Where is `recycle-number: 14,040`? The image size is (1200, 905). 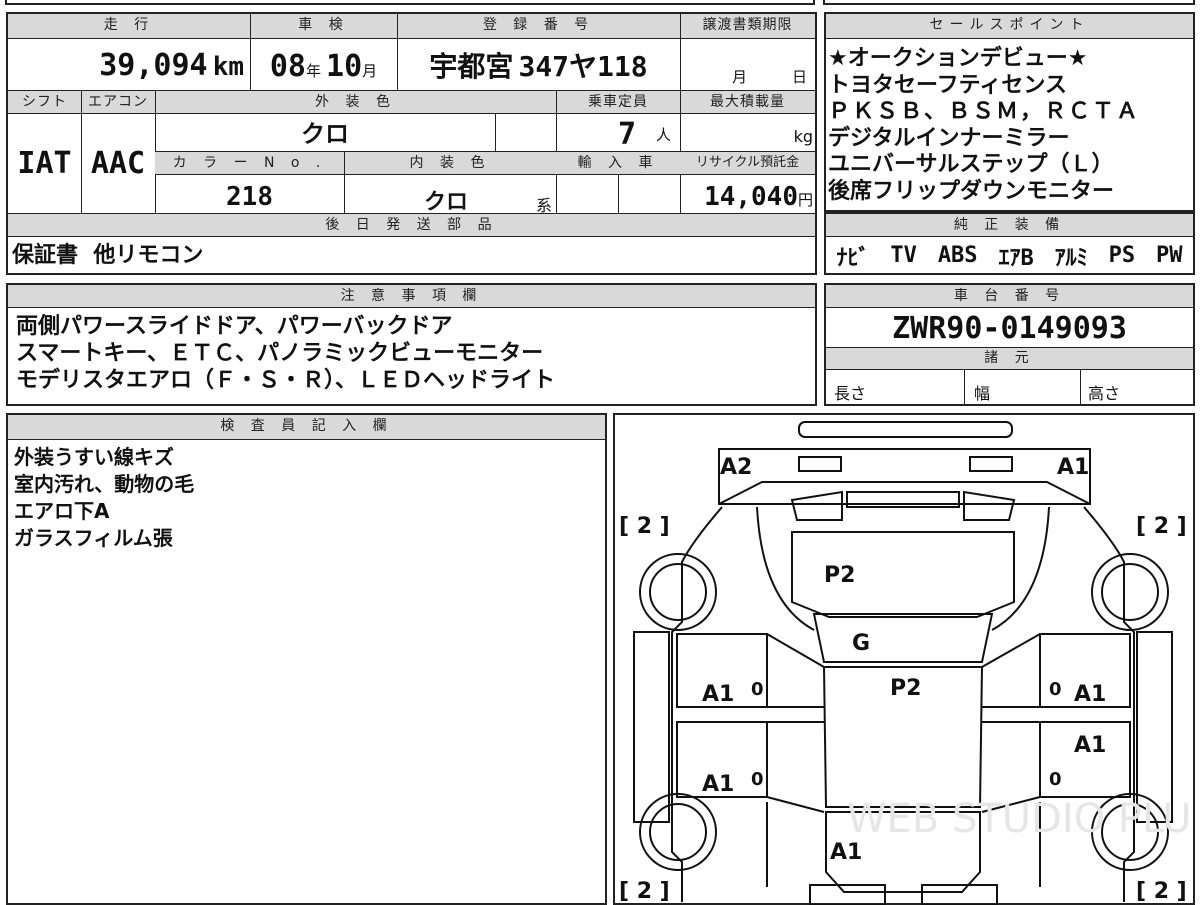 recycle-number: 14,040 is located at coordinates (751, 197).